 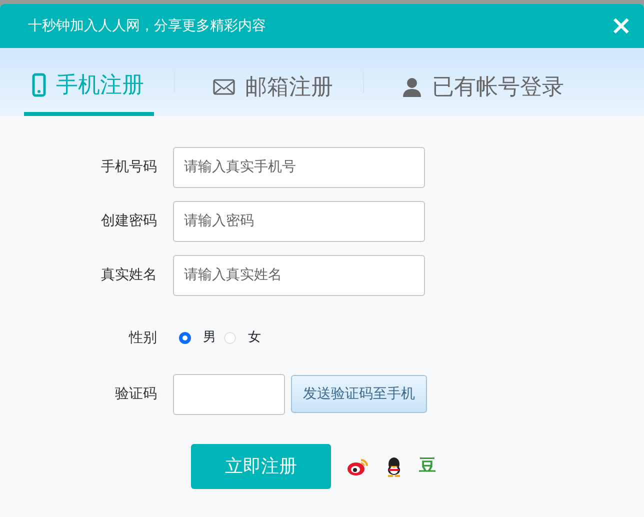 I want to click on phone-icon, so click(x=39, y=85).